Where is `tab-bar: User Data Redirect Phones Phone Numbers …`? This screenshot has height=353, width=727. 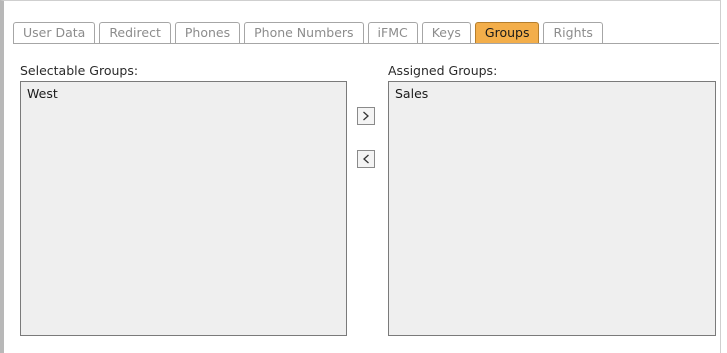
tab-bar: User Data Redirect Phones Phone Numbers … is located at coordinates (308, 32).